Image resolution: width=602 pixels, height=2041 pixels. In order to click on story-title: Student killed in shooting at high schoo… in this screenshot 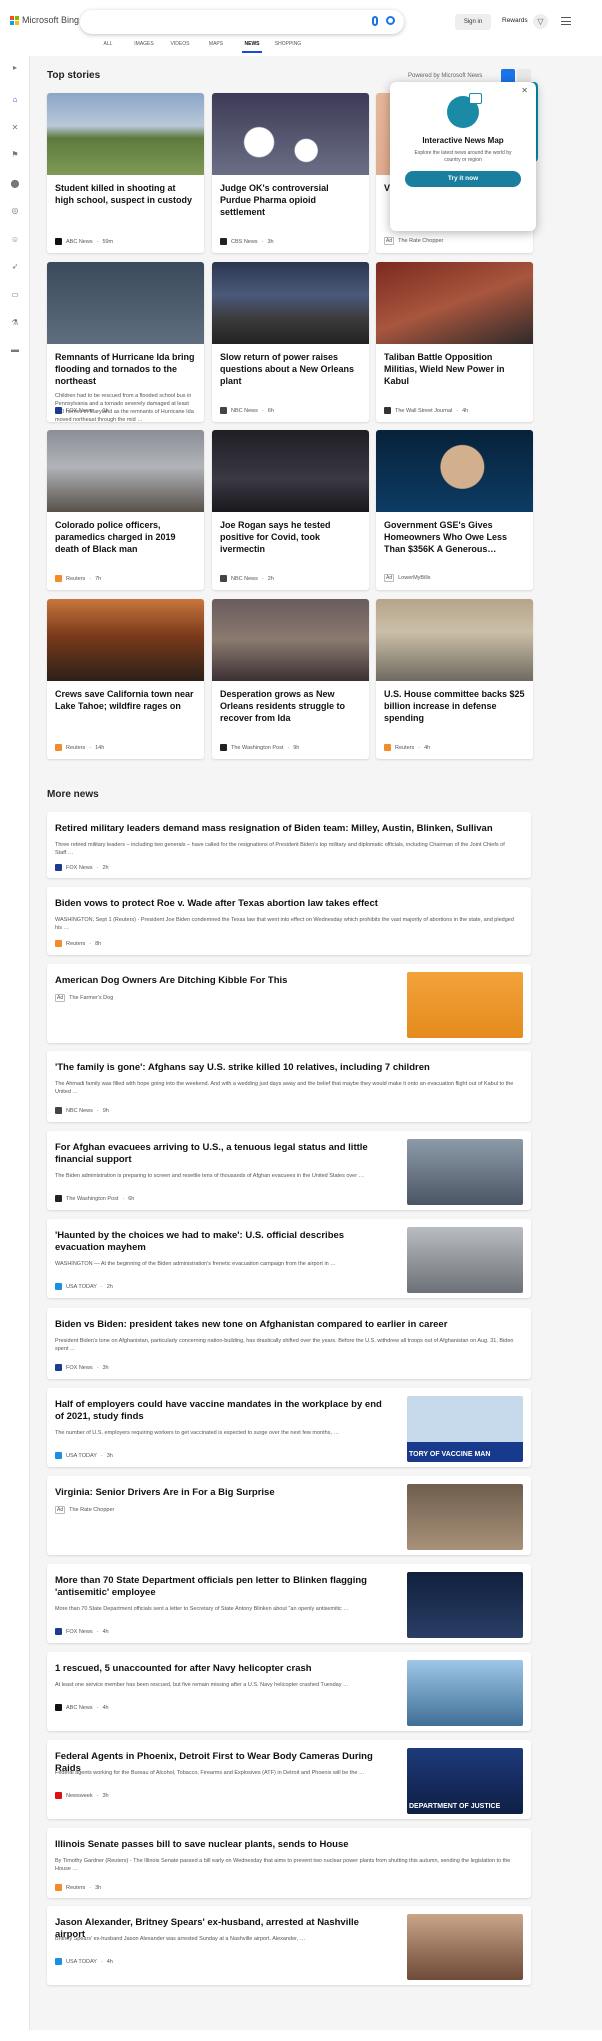, I will do `click(125, 190)`.